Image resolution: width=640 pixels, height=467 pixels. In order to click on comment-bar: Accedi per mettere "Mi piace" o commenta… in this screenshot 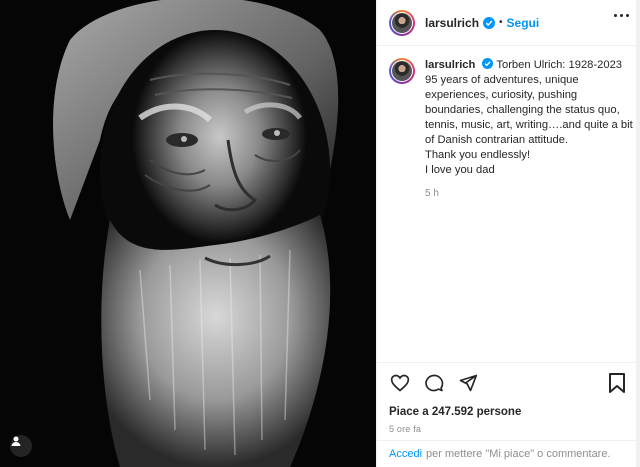, I will do `click(508, 453)`.